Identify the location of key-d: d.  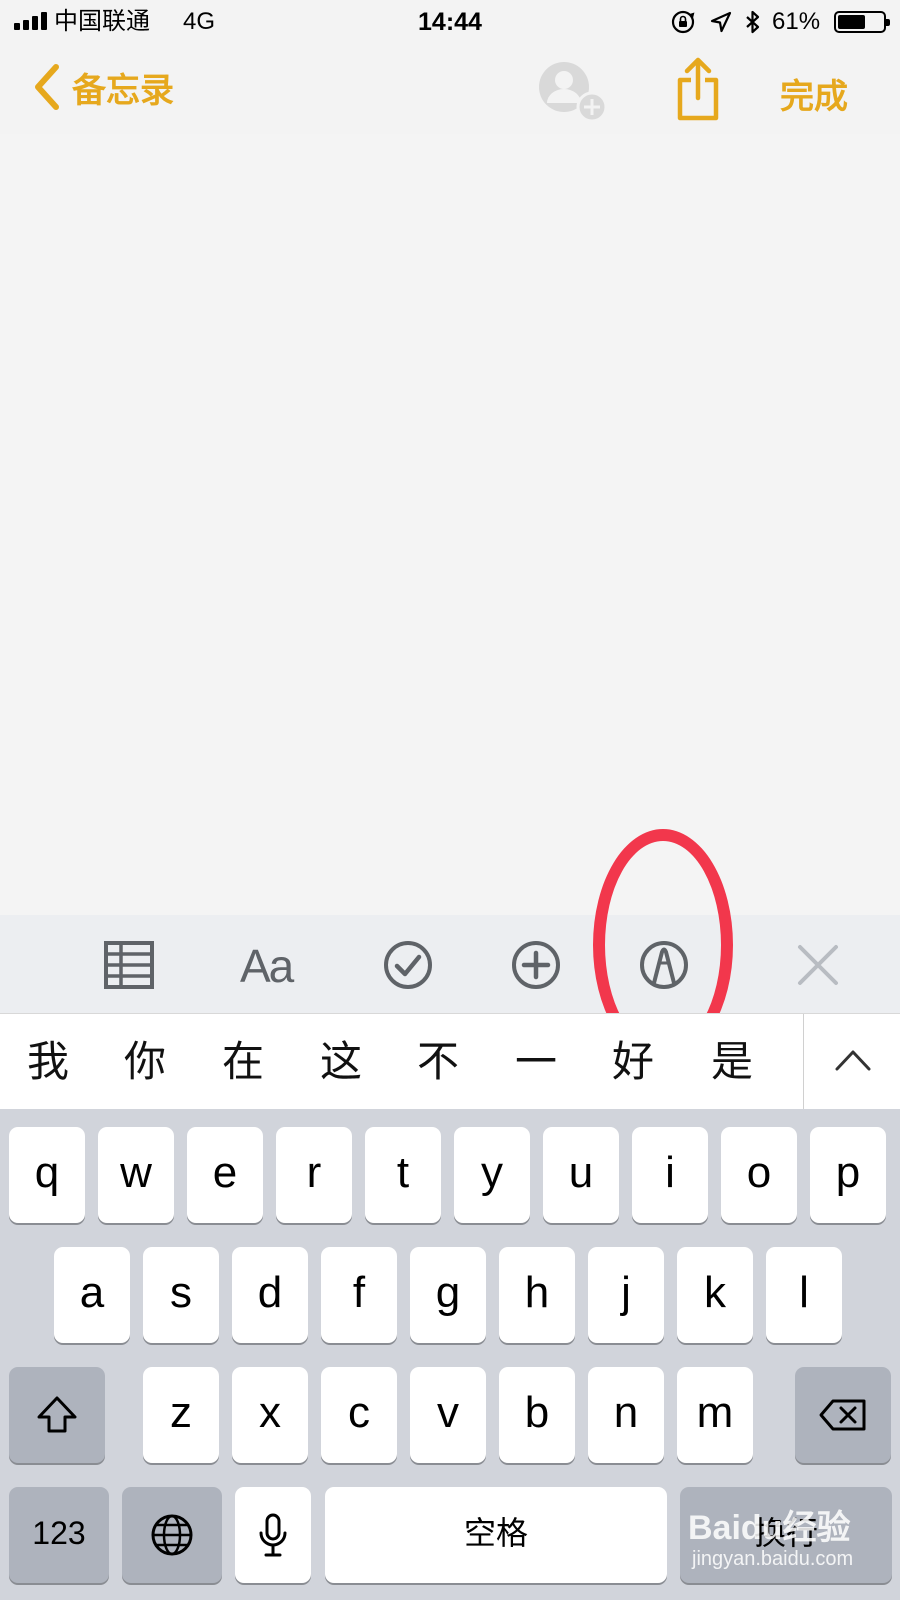
(270, 1295).